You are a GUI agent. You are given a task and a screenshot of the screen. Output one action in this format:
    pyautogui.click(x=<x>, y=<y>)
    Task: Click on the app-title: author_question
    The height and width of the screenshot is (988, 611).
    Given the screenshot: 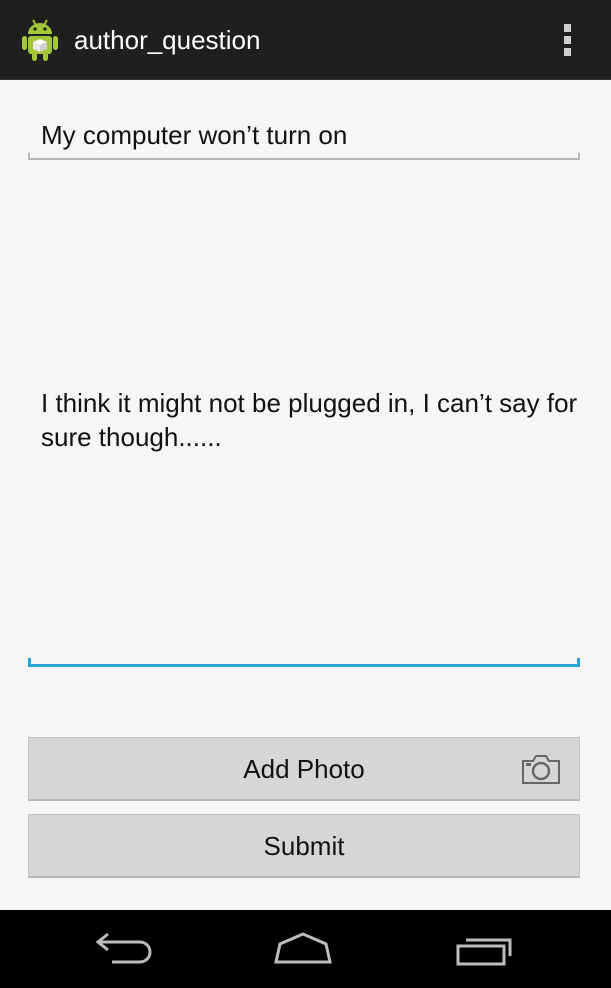 What is the action you would take?
    pyautogui.click(x=167, y=40)
    